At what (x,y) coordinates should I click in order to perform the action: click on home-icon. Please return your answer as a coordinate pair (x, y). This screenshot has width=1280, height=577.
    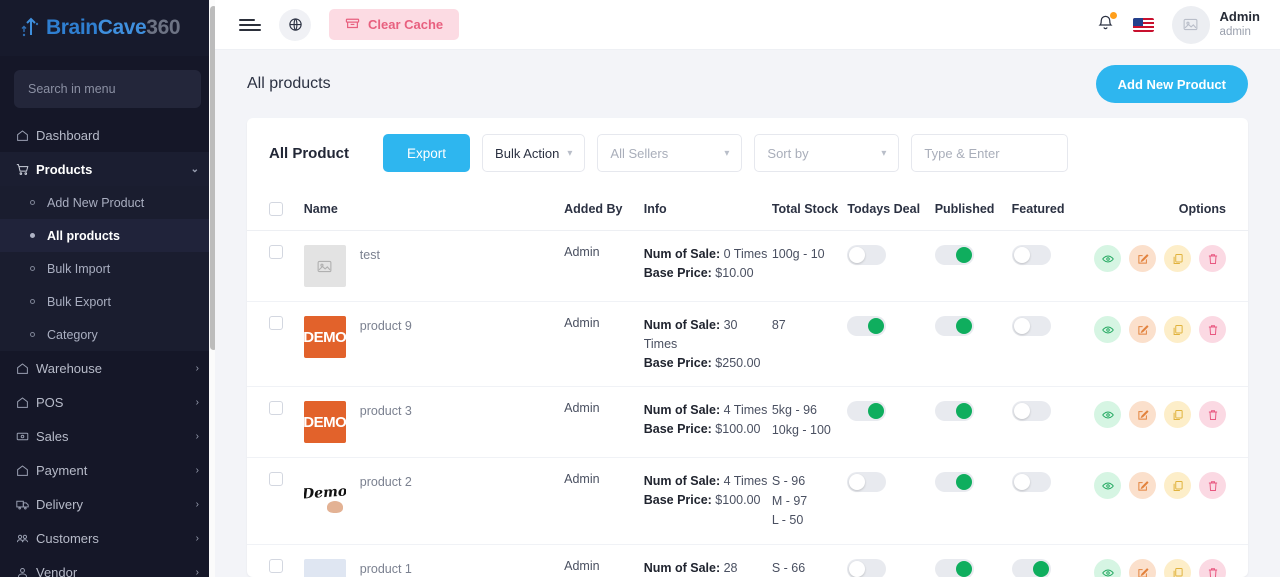
    Looking at the image, I should click on (26, 368).